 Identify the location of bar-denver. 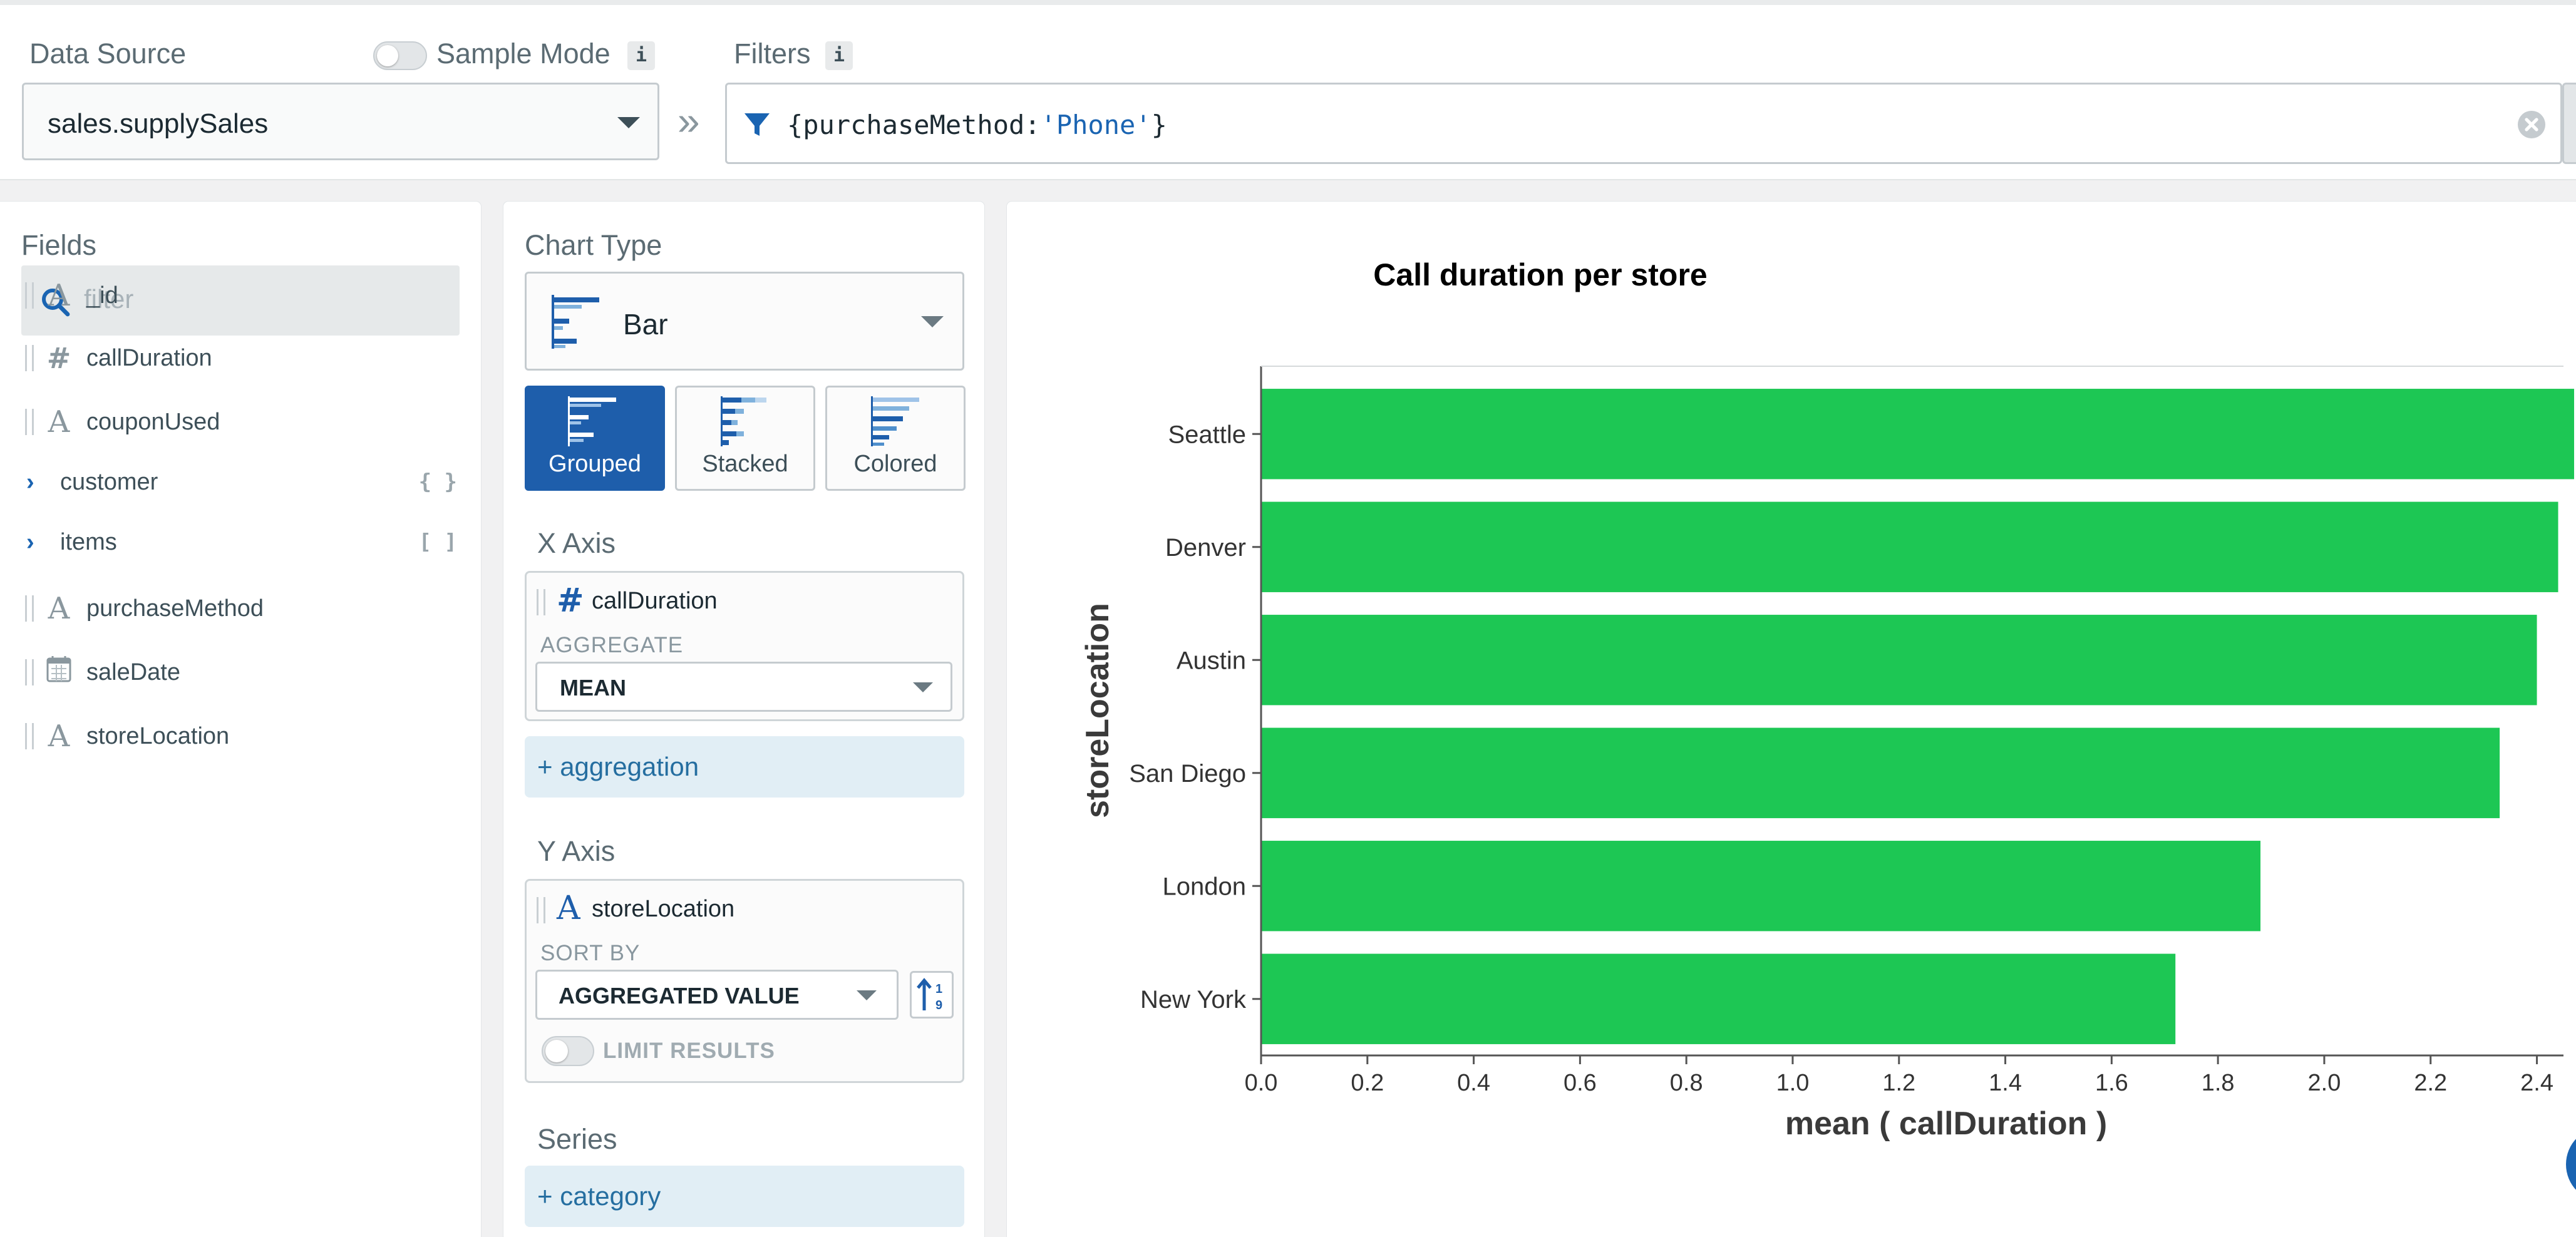
(1910, 546).